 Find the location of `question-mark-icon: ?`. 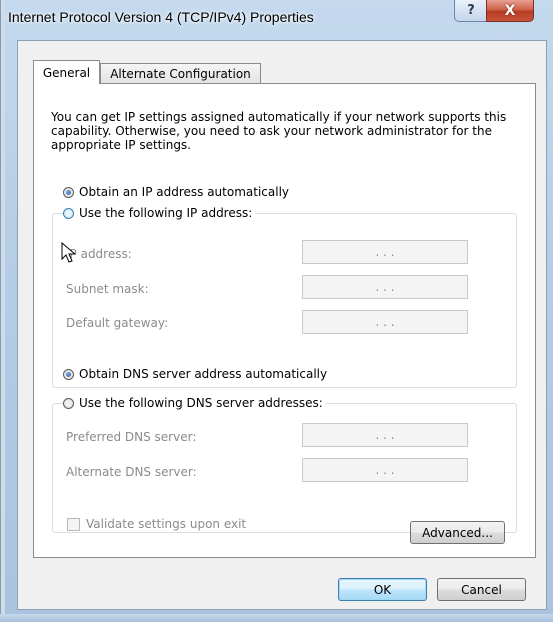

question-mark-icon: ? is located at coordinates (471, 10).